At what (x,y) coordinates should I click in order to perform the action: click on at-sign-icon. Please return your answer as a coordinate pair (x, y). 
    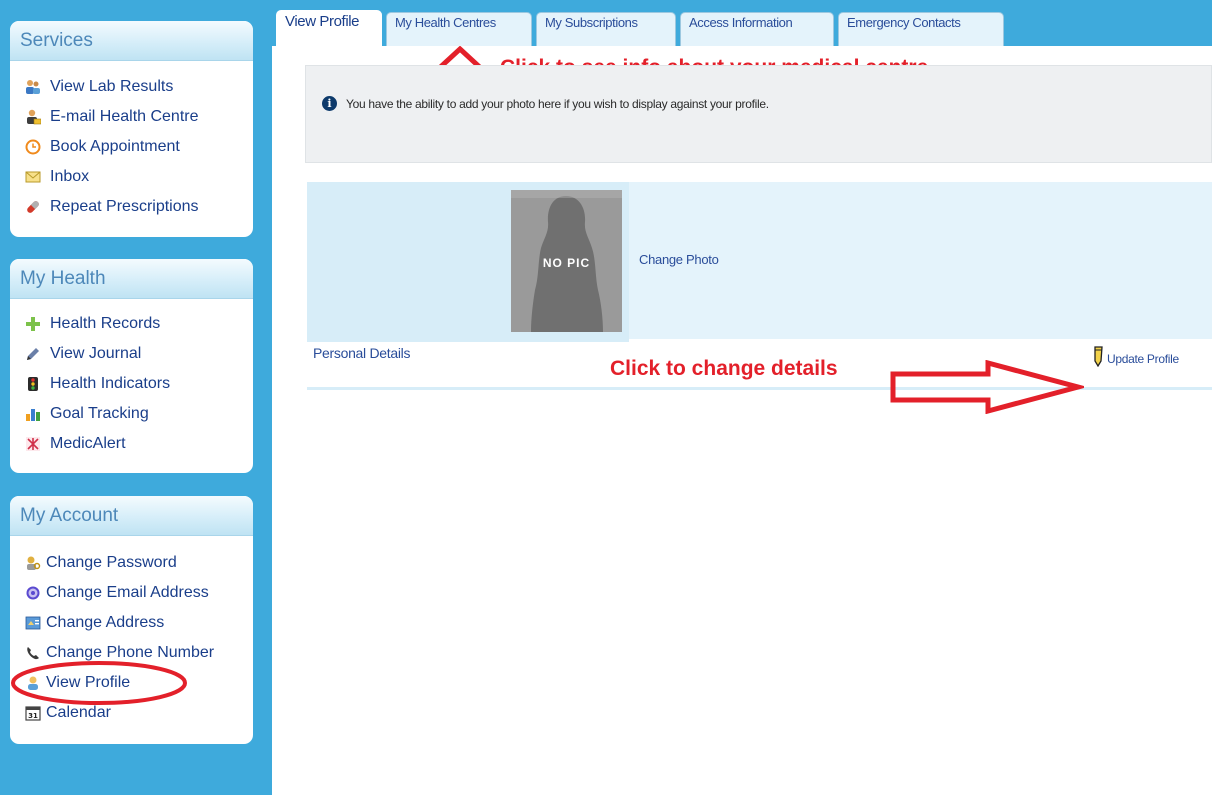
    Looking at the image, I should click on (33, 593).